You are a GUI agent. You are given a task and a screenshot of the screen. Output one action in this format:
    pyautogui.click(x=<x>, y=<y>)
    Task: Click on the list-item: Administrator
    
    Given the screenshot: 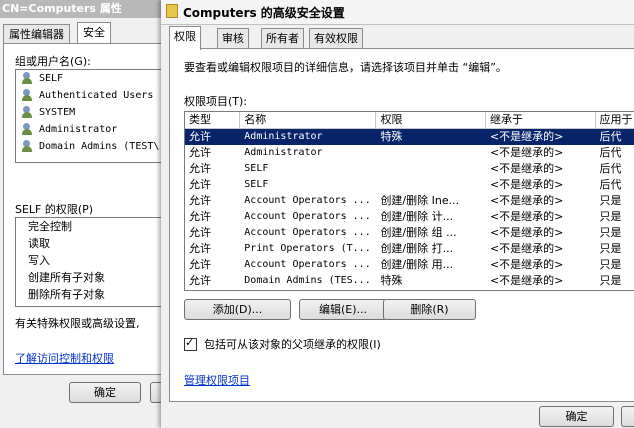 What is the action you would take?
    pyautogui.click(x=94, y=129)
    